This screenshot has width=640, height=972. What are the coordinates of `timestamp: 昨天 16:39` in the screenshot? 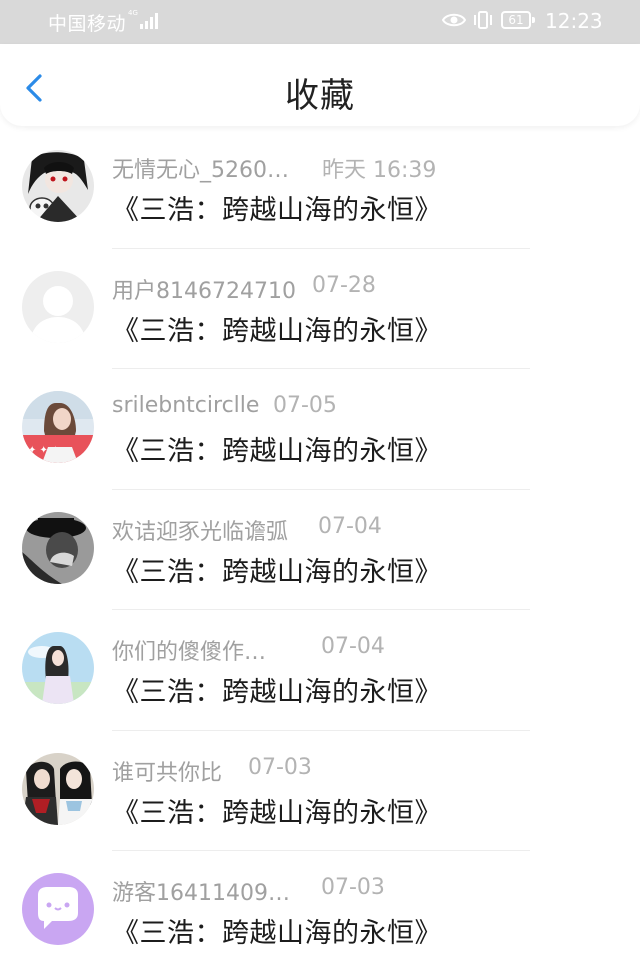 It's located at (379, 170).